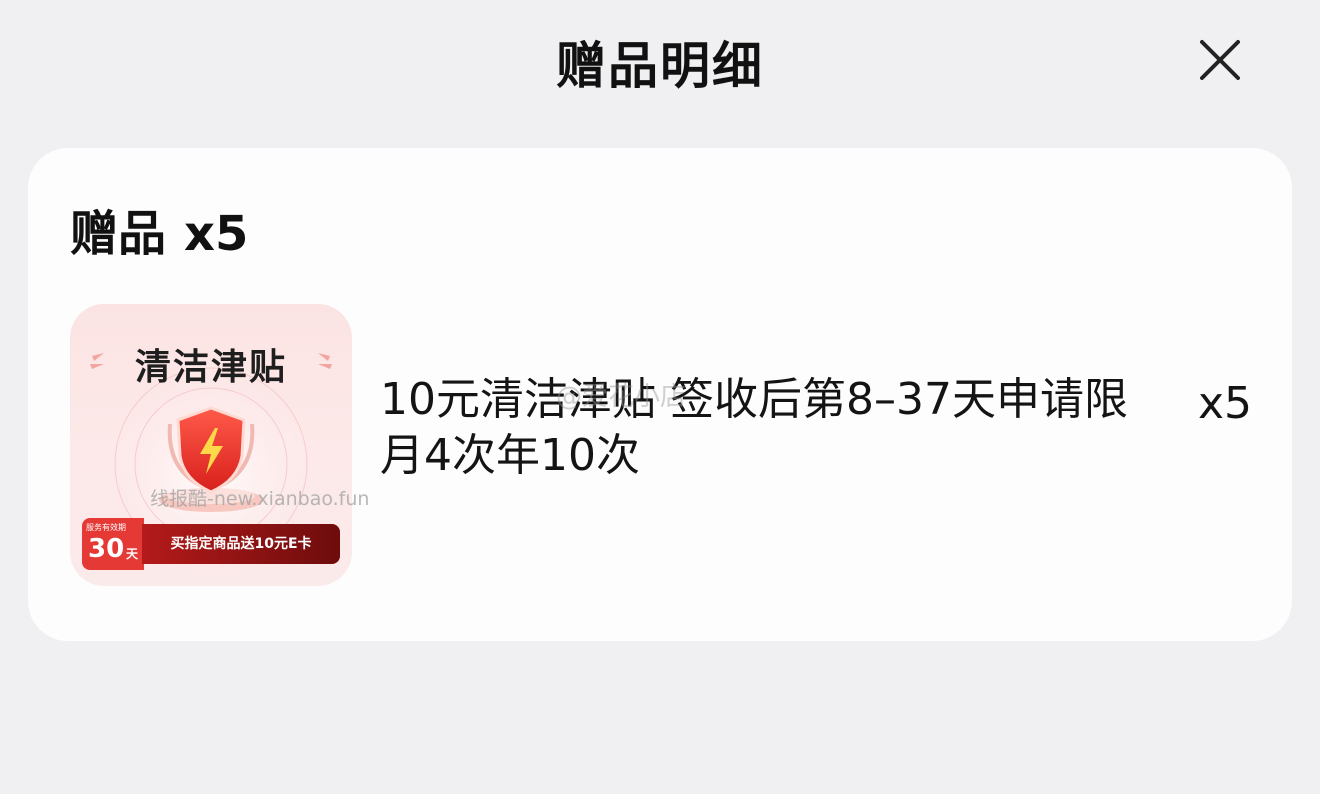 The width and height of the screenshot is (1320, 794). Describe the element at coordinates (106, 549) in the screenshot. I see `badge-days-value: 30` at that location.